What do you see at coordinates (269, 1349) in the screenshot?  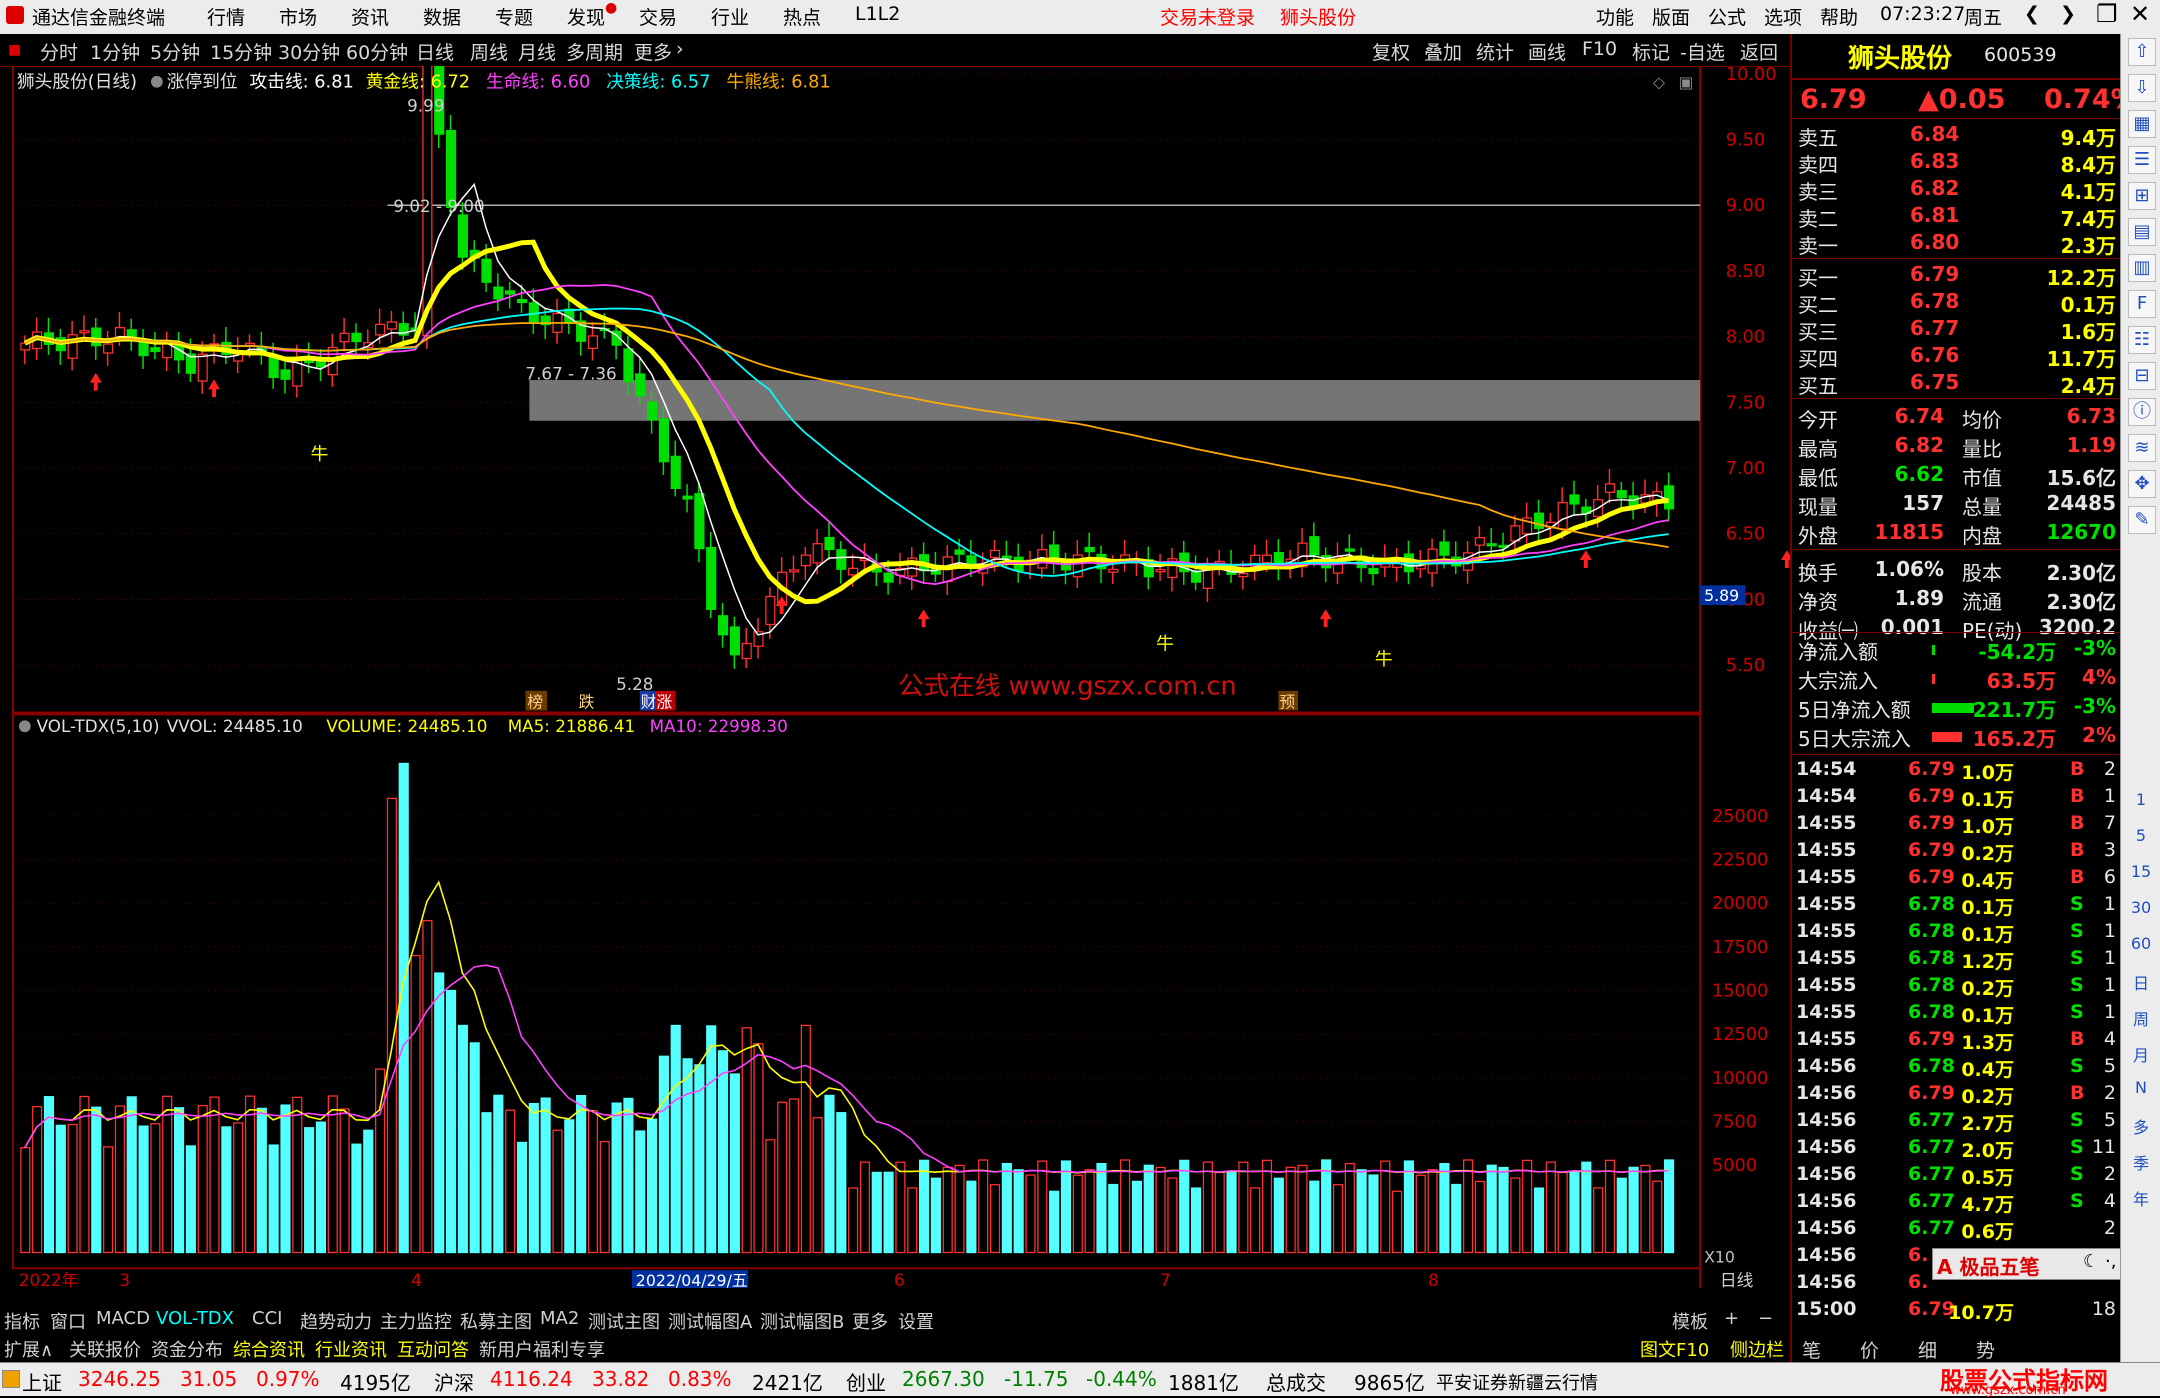 I see `extension-tab: 综合资讯` at bounding box center [269, 1349].